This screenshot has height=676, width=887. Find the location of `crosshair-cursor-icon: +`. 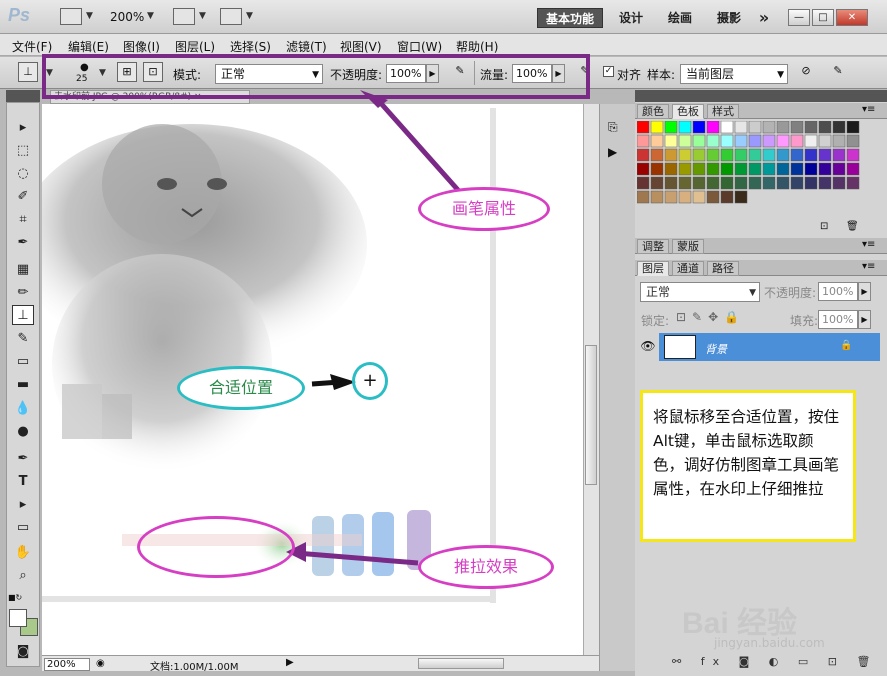

crosshair-cursor-icon: + is located at coordinates (370, 381).